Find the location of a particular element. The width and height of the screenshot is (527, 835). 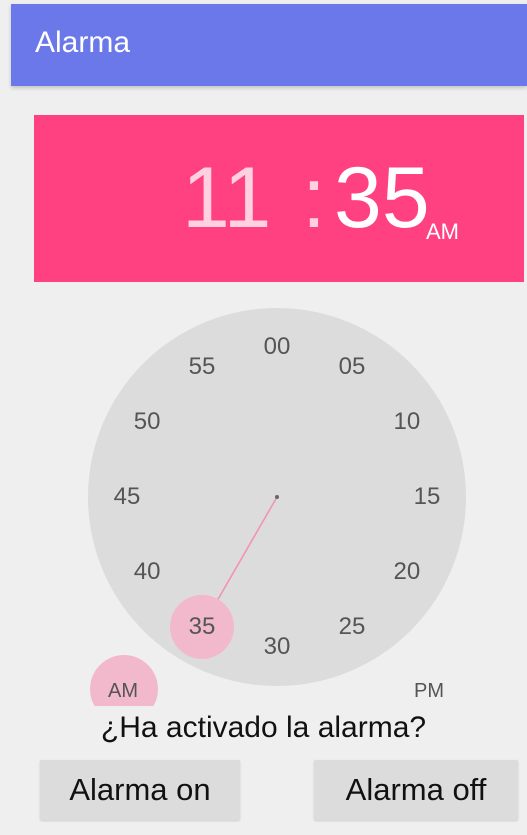

minute-label-25: 25 is located at coordinates (352, 627).